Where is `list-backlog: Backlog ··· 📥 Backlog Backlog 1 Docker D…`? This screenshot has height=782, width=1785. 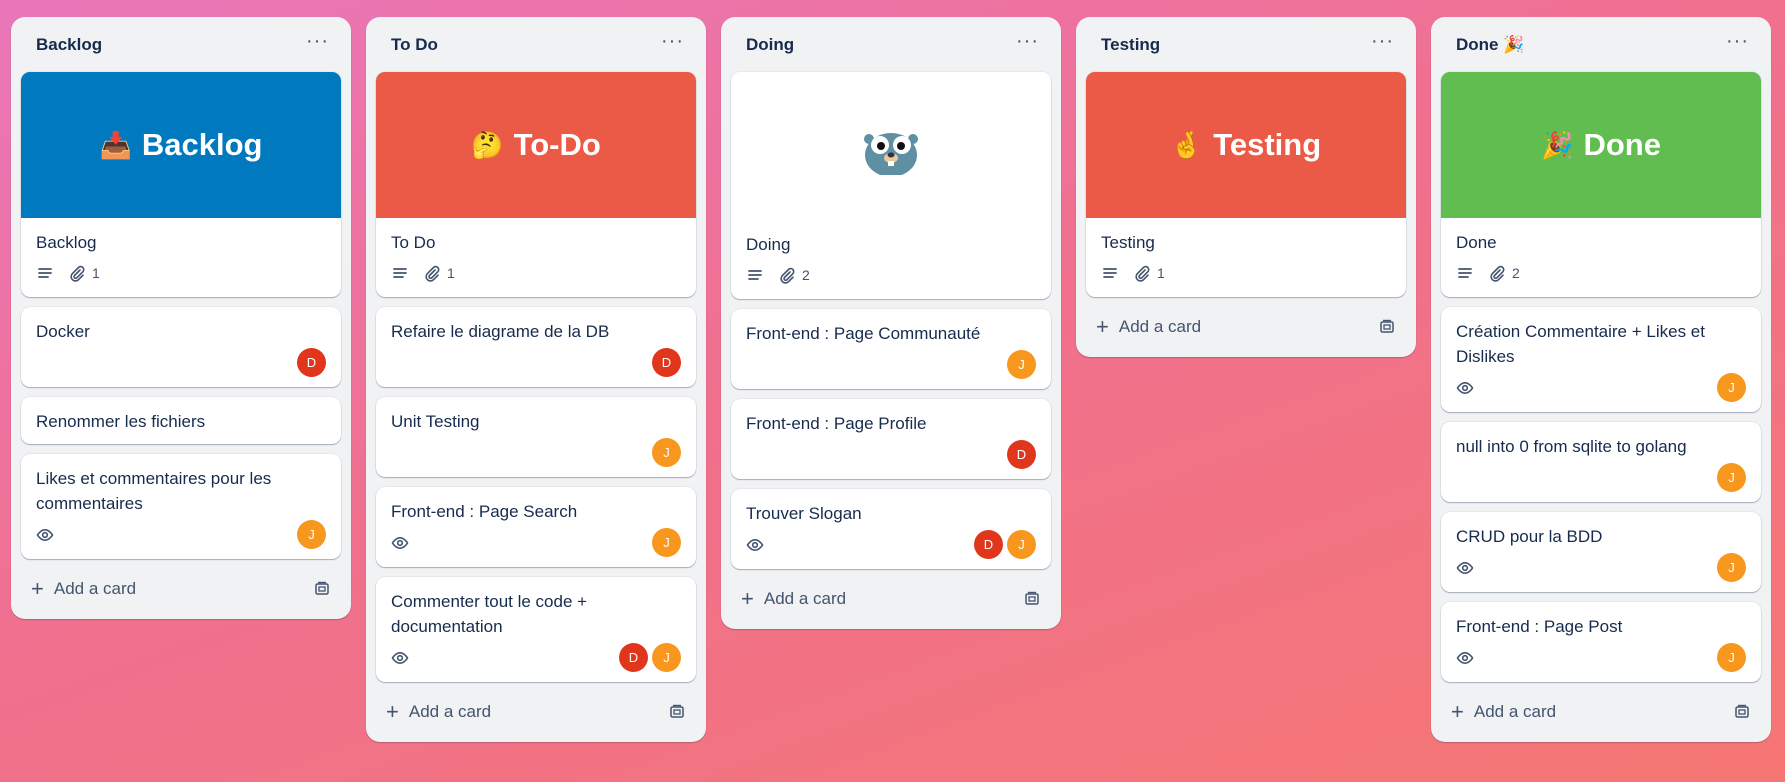 list-backlog: Backlog ··· 📥 Backlog Backlog 1 Docker D… is located at coordinates (181, 318).